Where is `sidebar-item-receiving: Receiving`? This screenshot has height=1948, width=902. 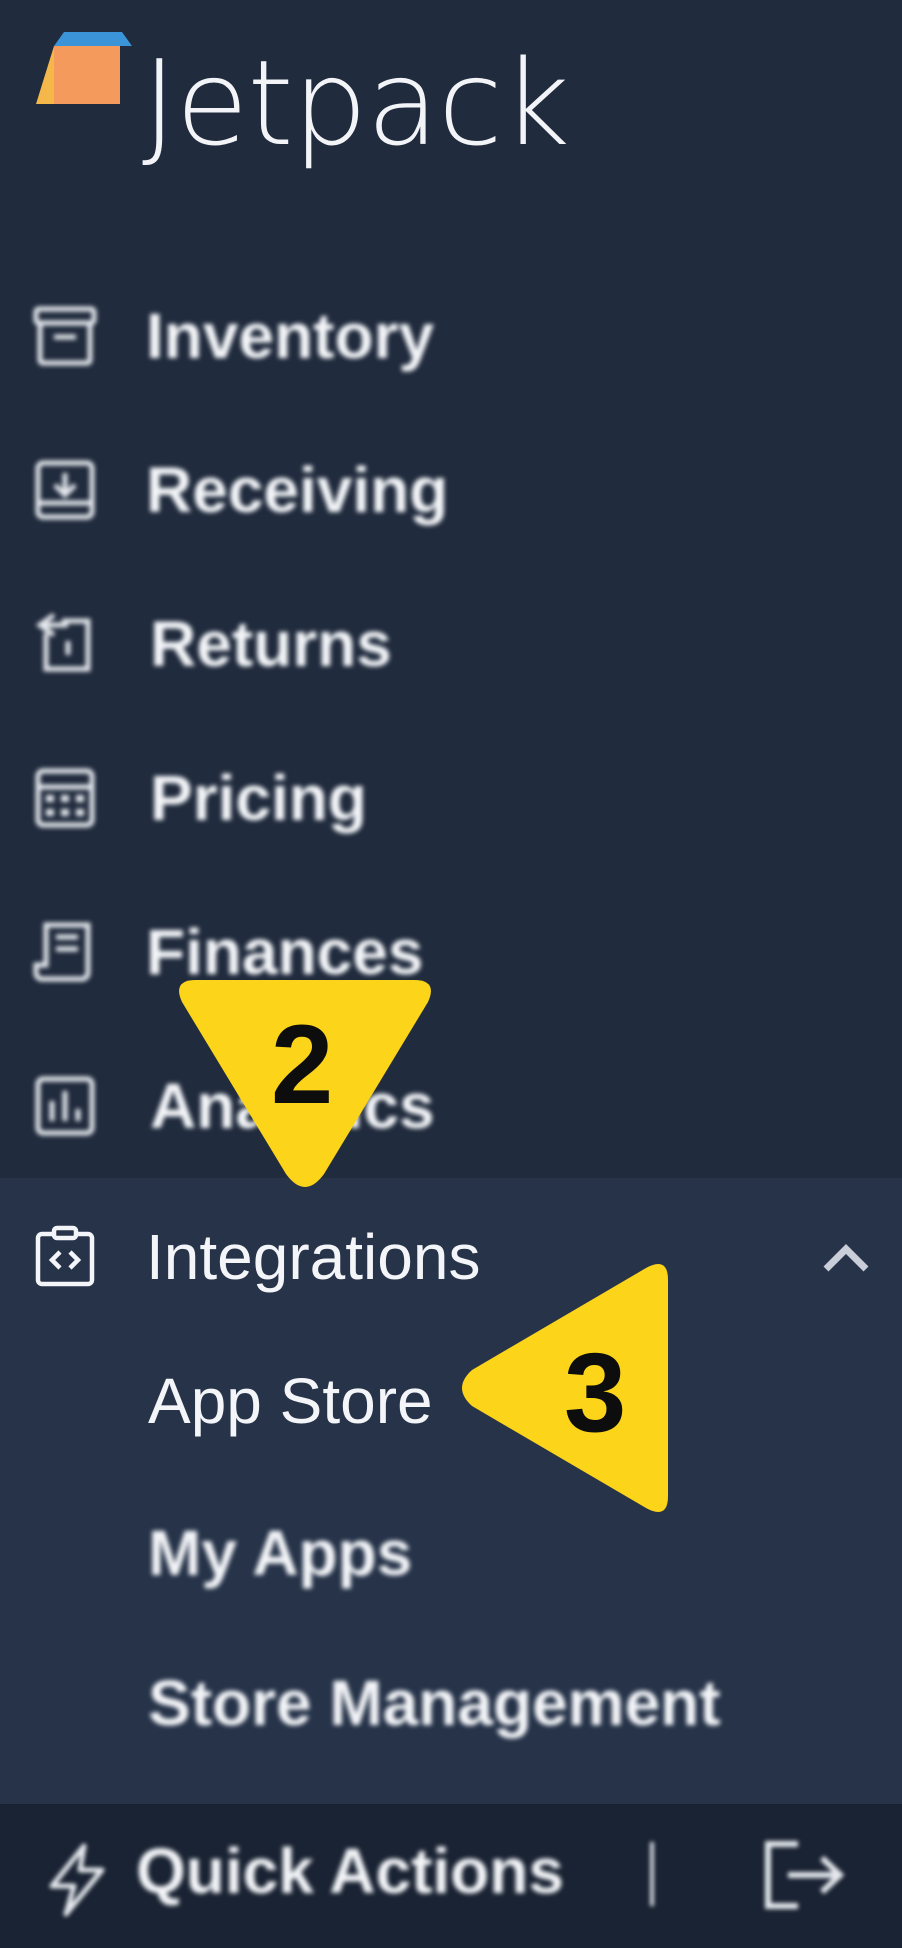
sidebar-item-receiving: Receiving is located at coordinates (451, 490).